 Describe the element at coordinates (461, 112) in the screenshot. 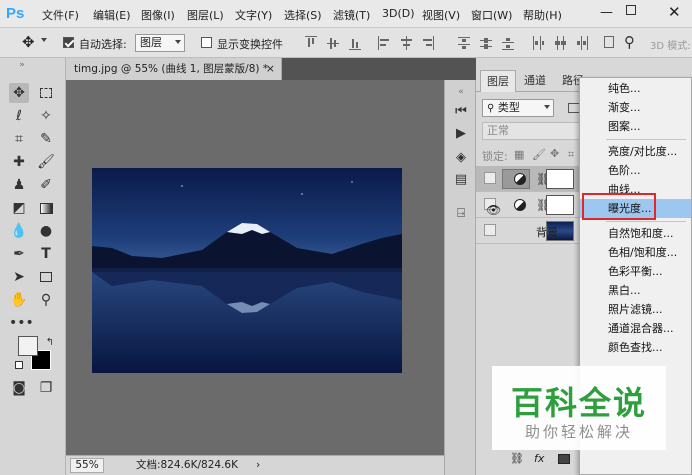

I see `history-panel-icon: ⏮` at that location.